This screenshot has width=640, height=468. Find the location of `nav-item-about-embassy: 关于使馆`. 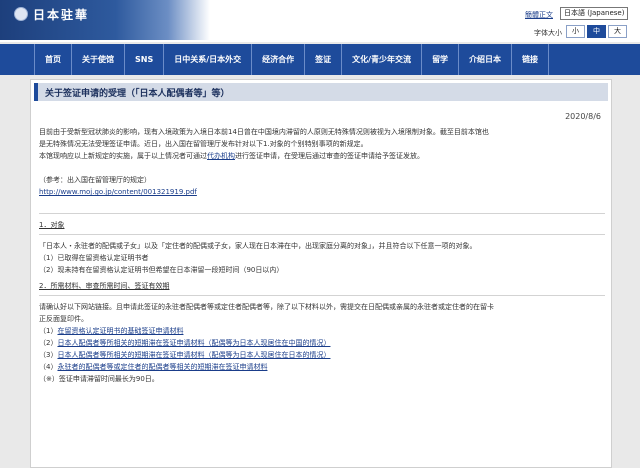

nav-item-about-embassy: 关于使馆 is located at coordinates (98, 59).